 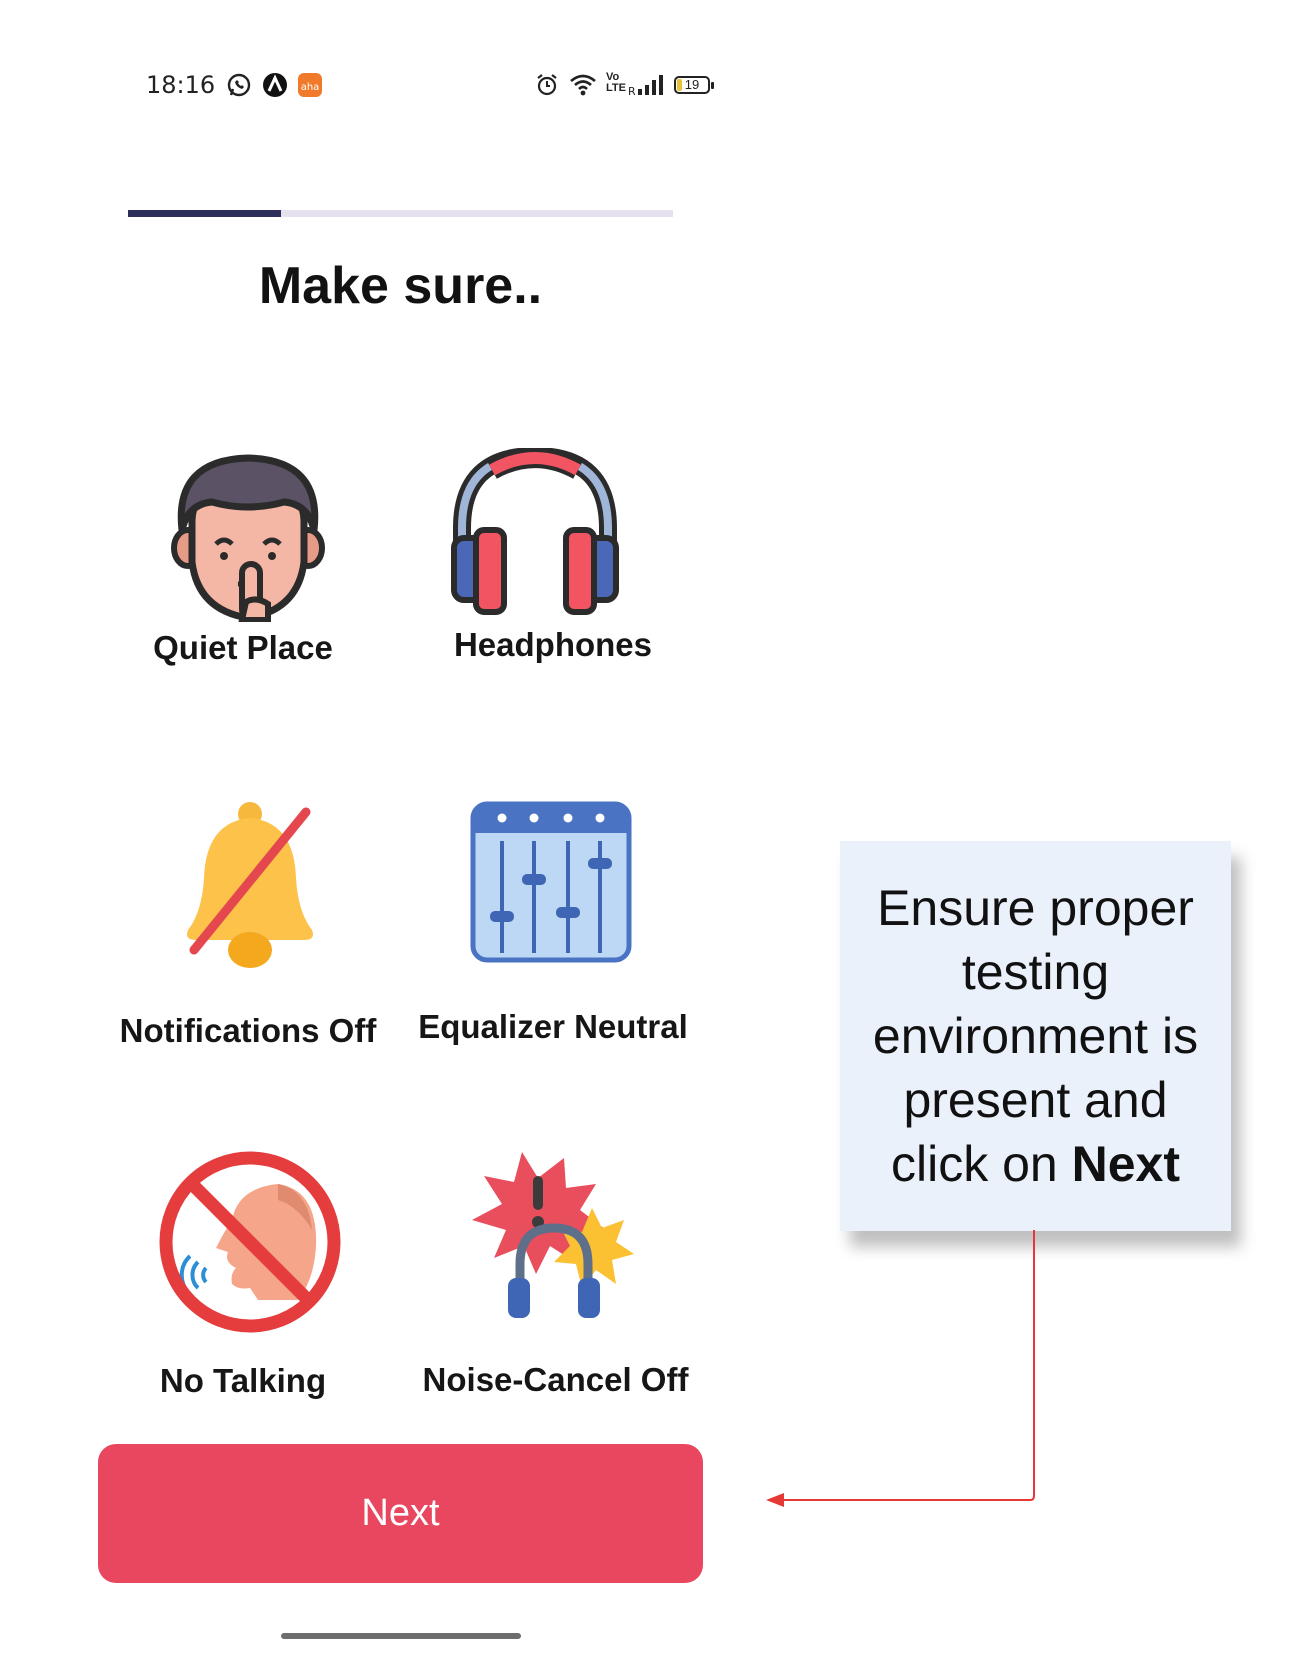 I want to click on wifi-icon, so click(x=583, y=85).